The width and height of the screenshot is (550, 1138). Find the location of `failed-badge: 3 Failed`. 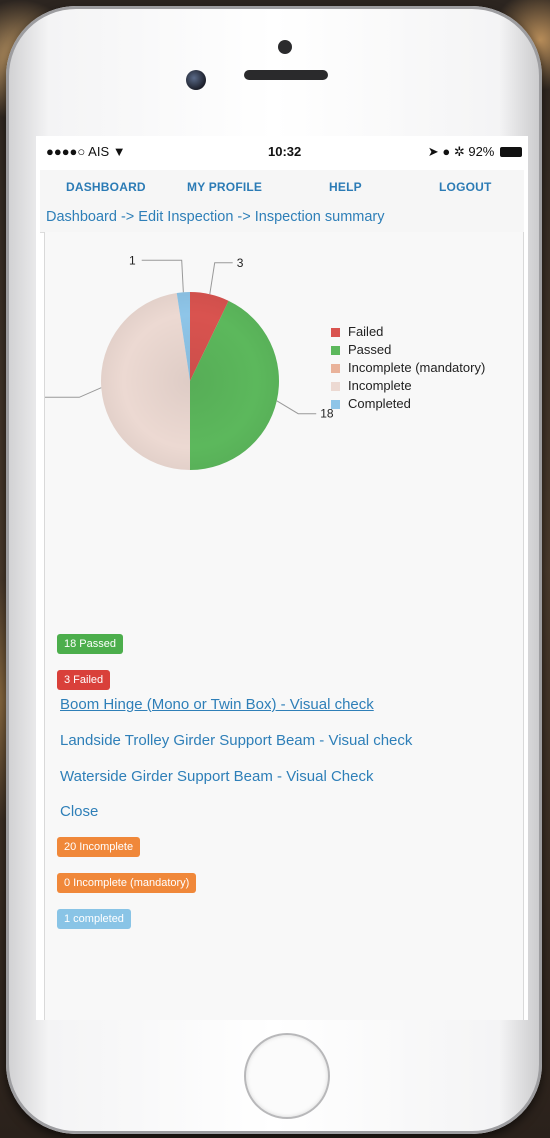

failed-badge: 3 Failed is located at coordinates (84, 680).